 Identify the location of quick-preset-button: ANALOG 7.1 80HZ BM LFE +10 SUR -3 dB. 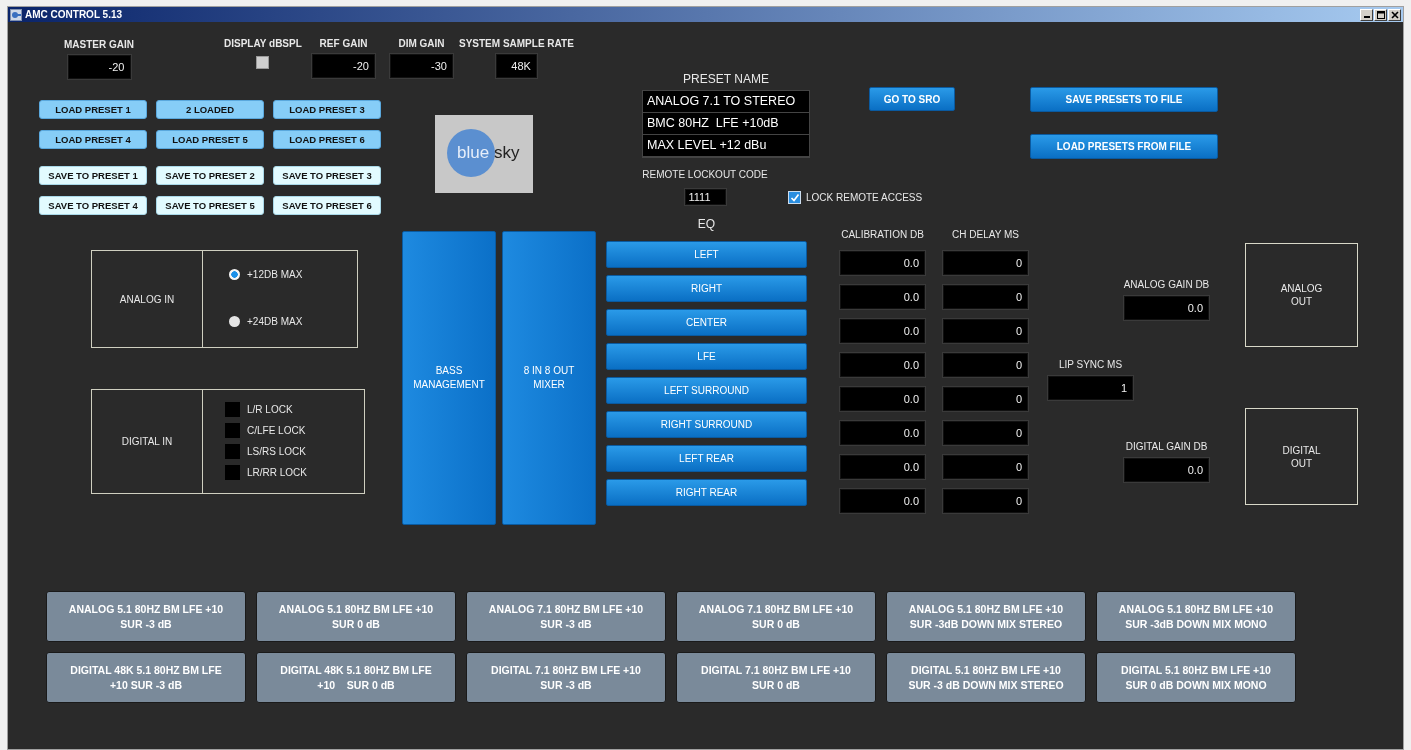
(566, 616).